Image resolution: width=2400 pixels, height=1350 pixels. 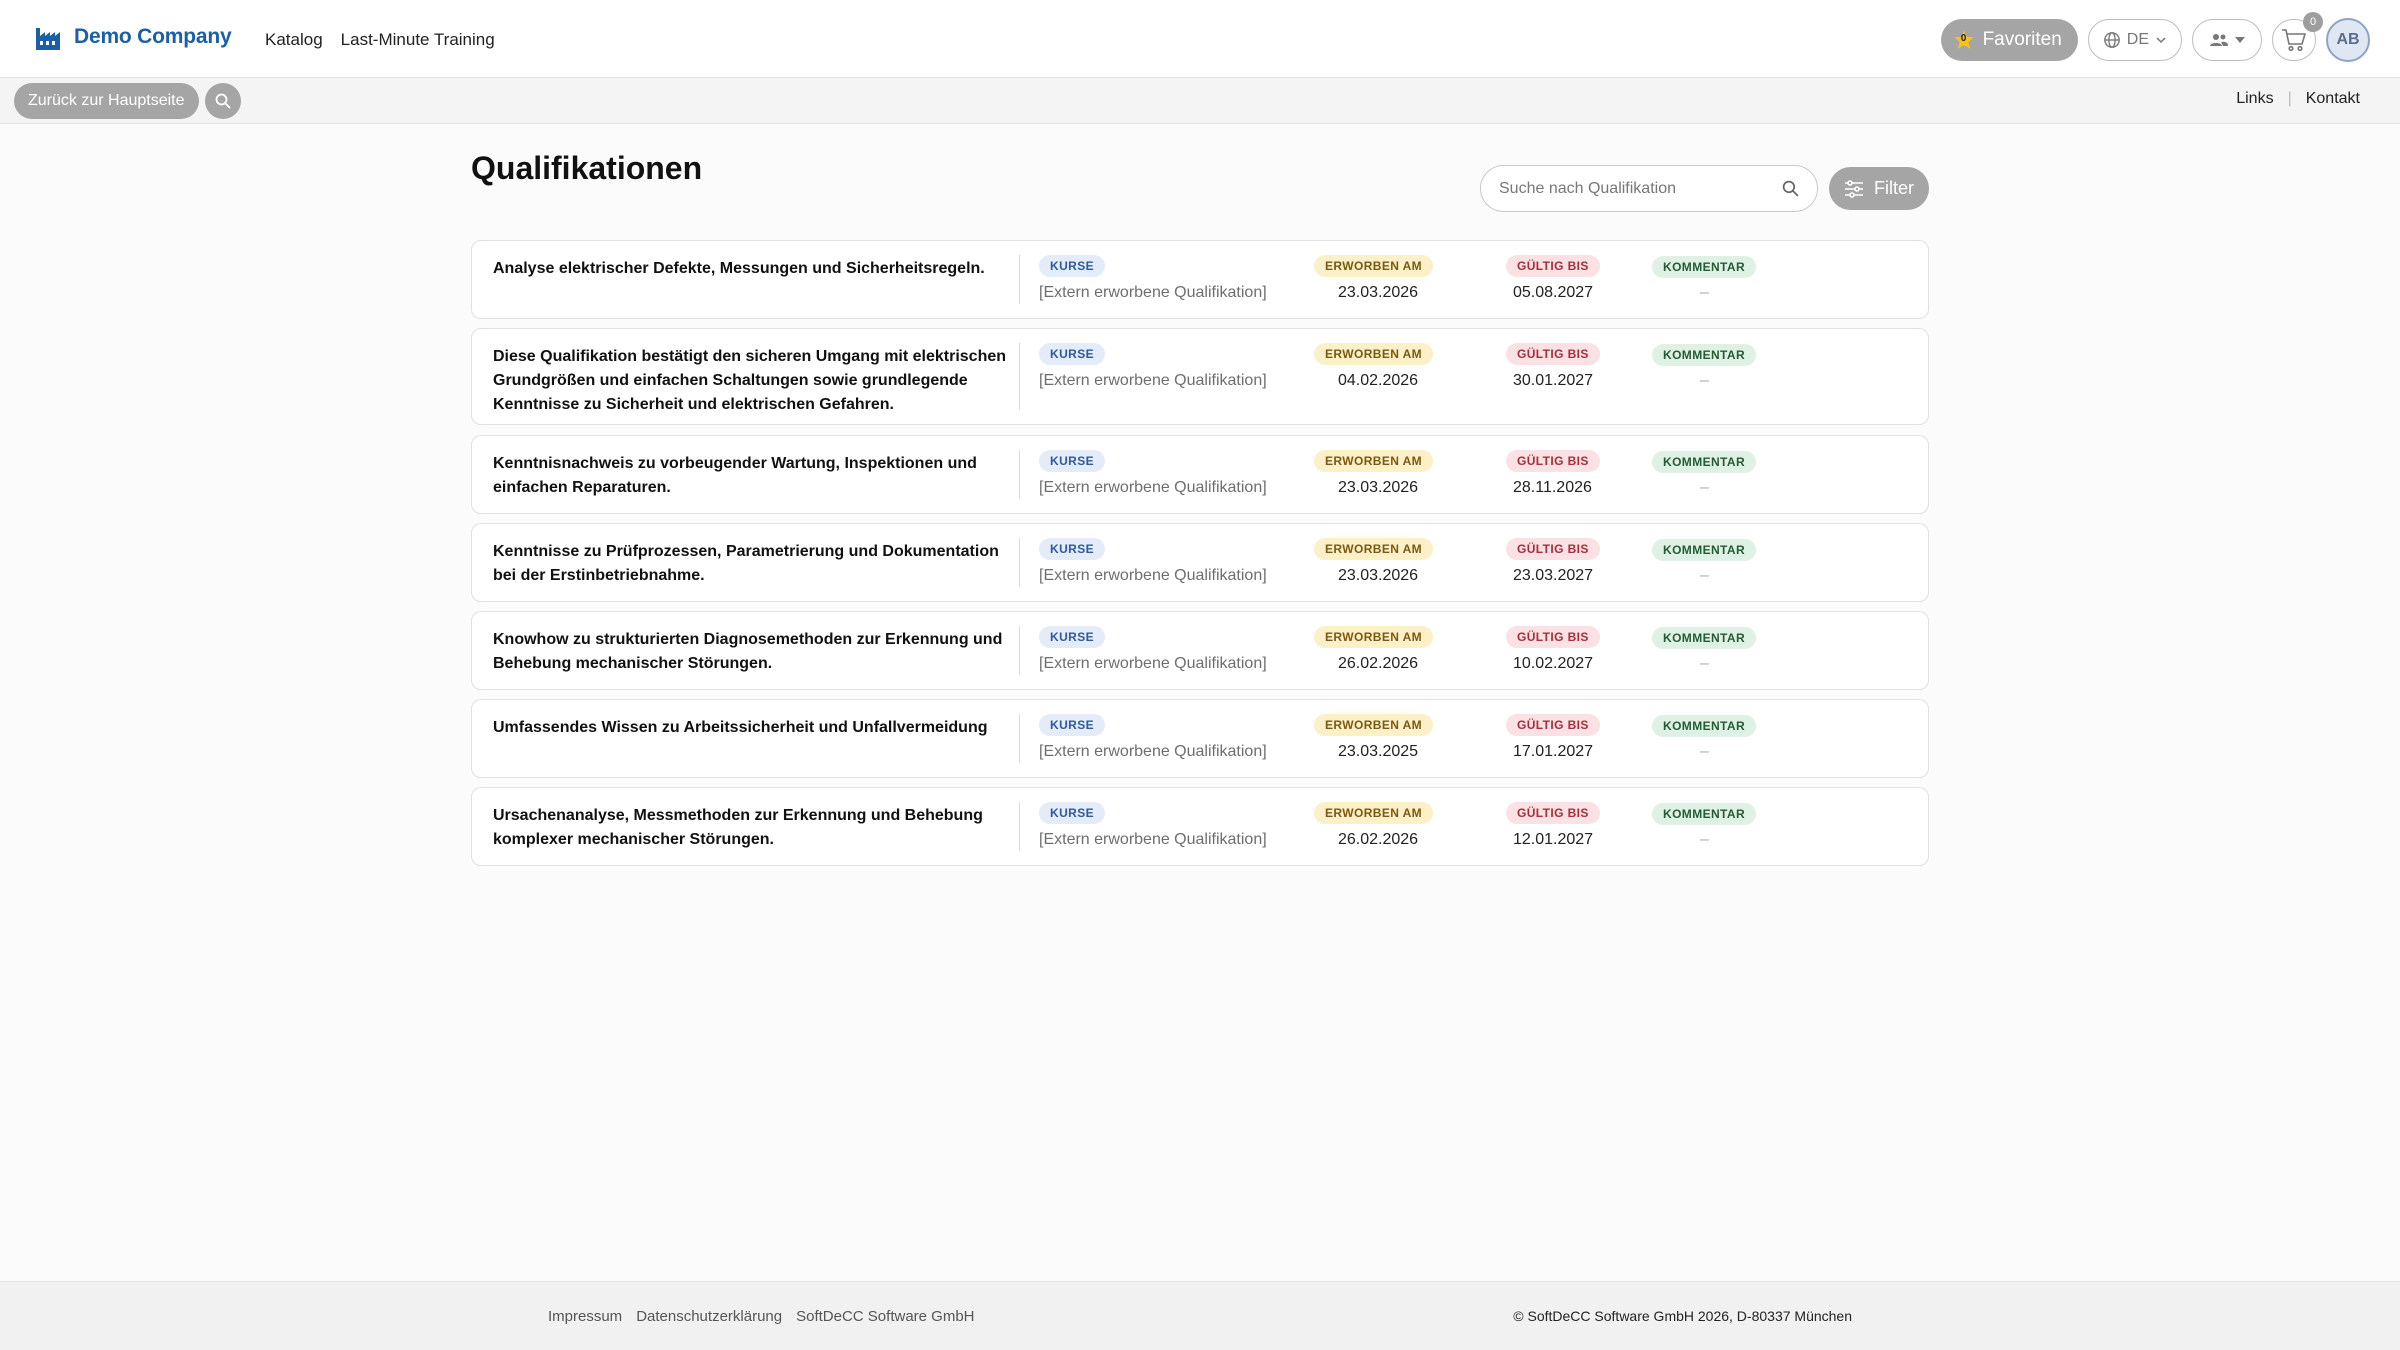 I want to click on qualification-search, so click(x=1649, y=188).